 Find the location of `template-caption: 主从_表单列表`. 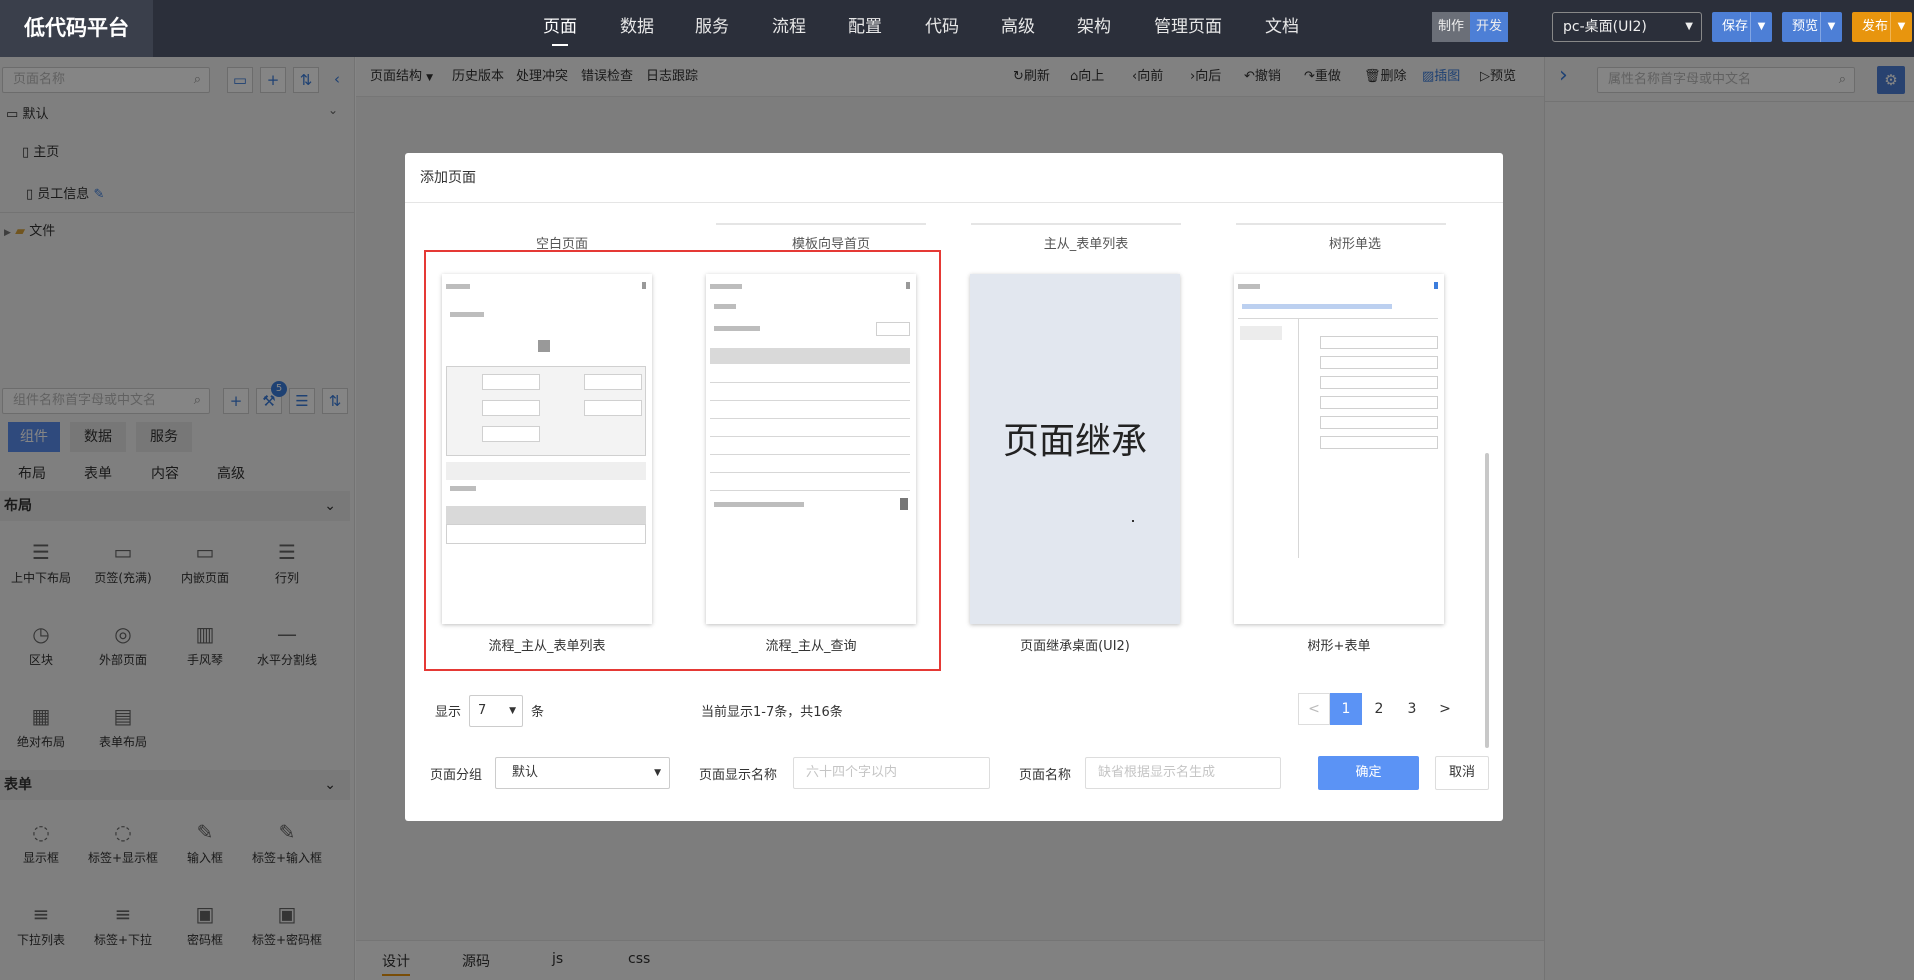

template-caption: 主从_表单列表 is located at coordinates (1086, 242).